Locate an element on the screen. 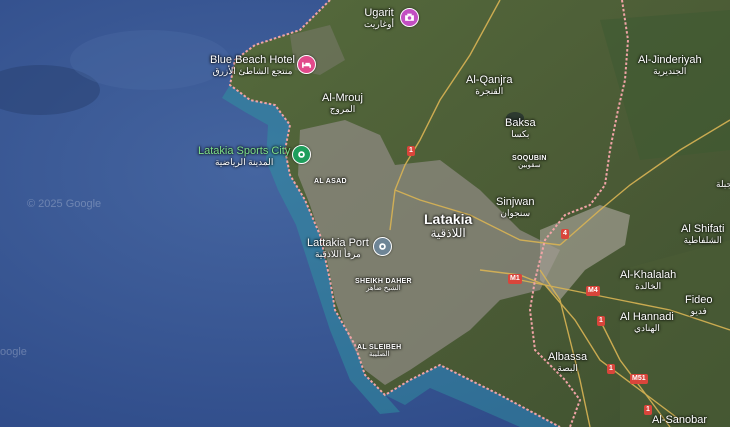 This screenshot has height=427, width=730. place-fideo: Fideo فديو is located at coordinates (699, 305).